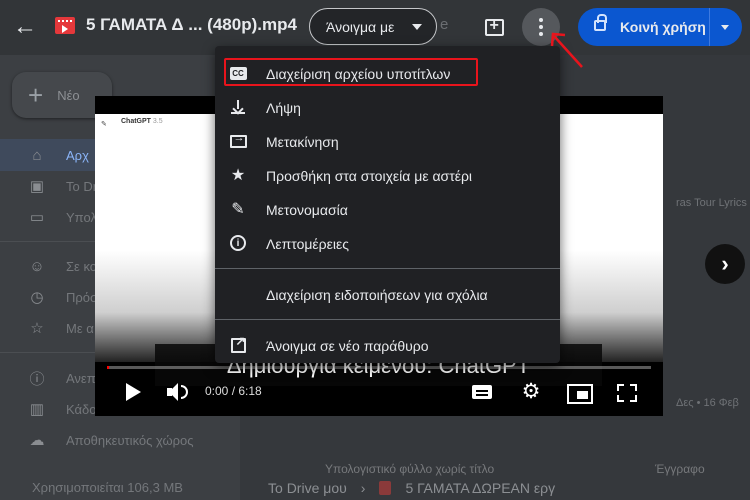 This screenshot has height=500, width=750. I want to click on file-row-name: Υπολογιστικό φύλλο χωρίς τίτλο, so click(410, 469).